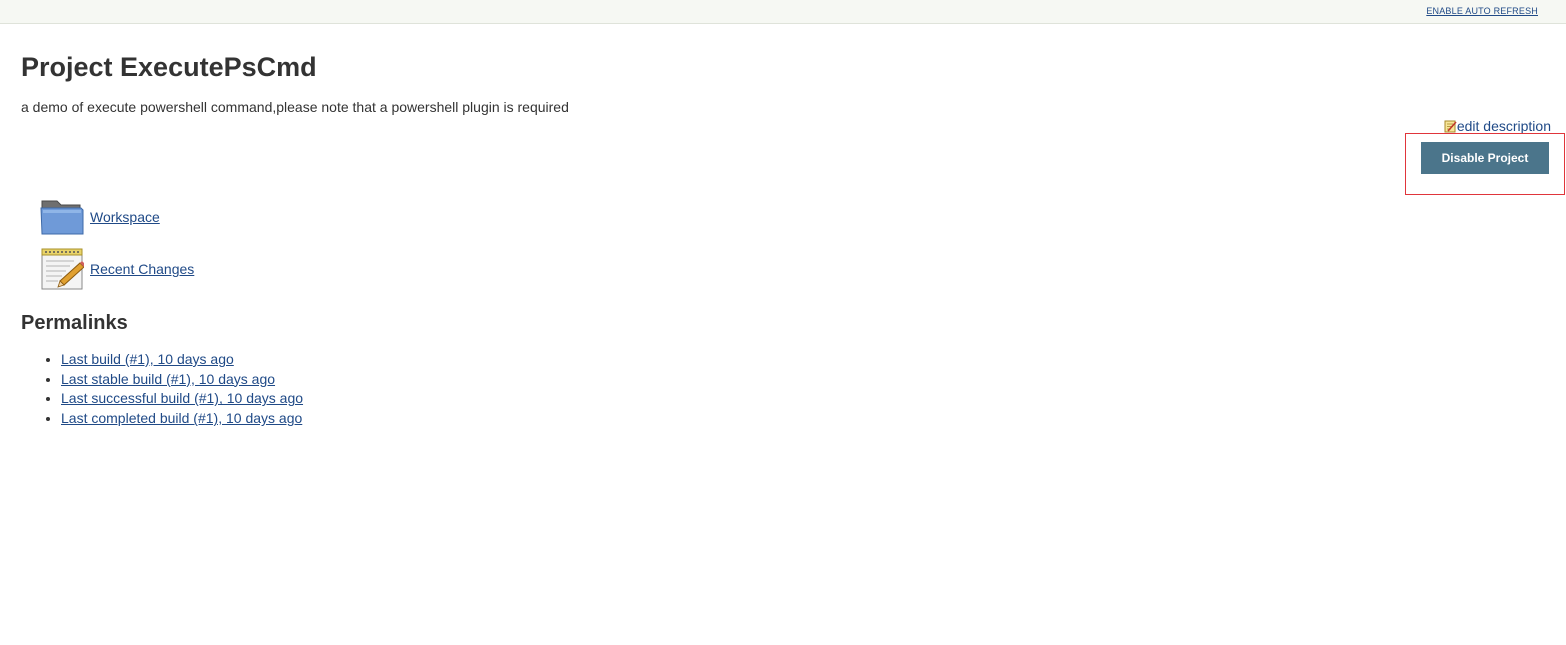 The width and height of the screenshot is (1566, 645). I want to click on task-workspace: Workspace, so click(100, 217).